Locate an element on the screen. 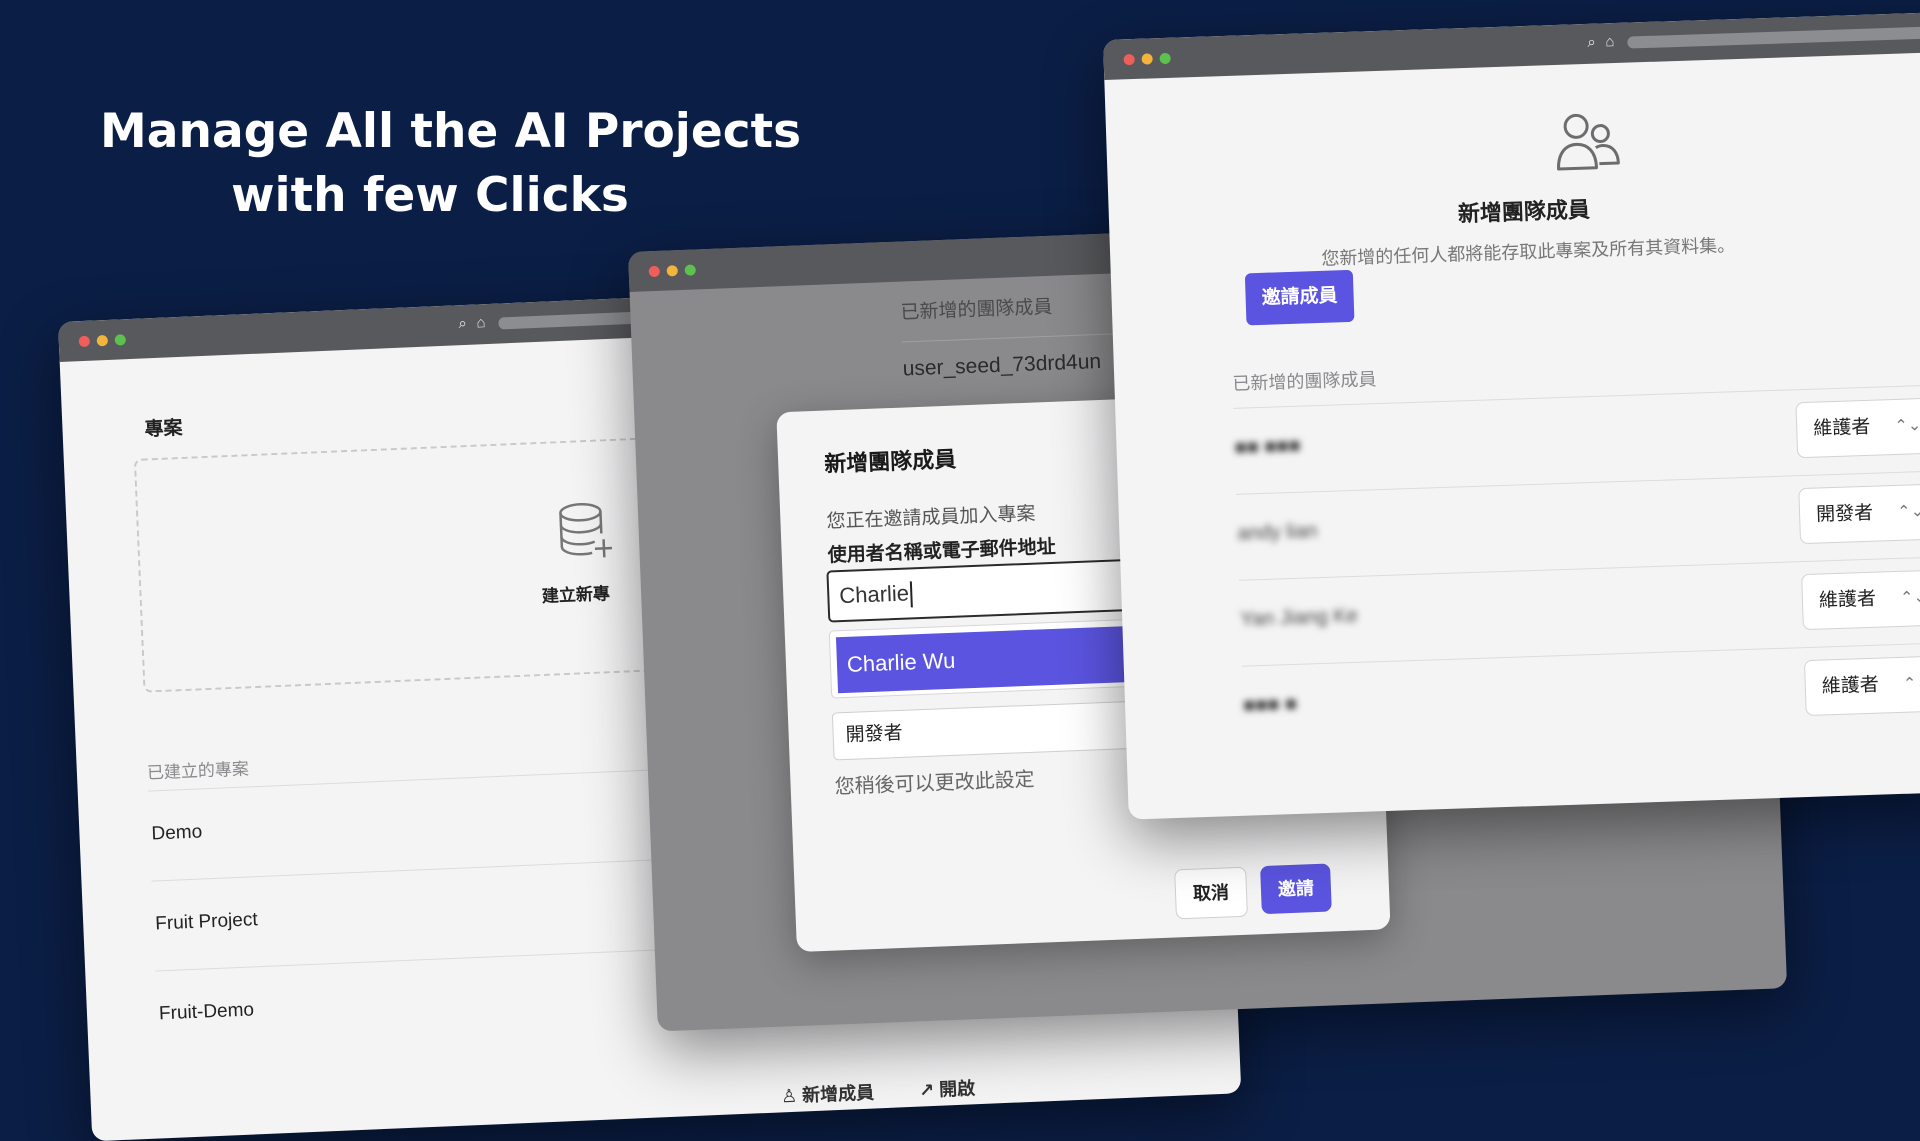 Image resolution: width=1920 pixels, height=1141 pixels. seed-user-name: user_seed_73drd4un is located at coordinates (1002, 365).